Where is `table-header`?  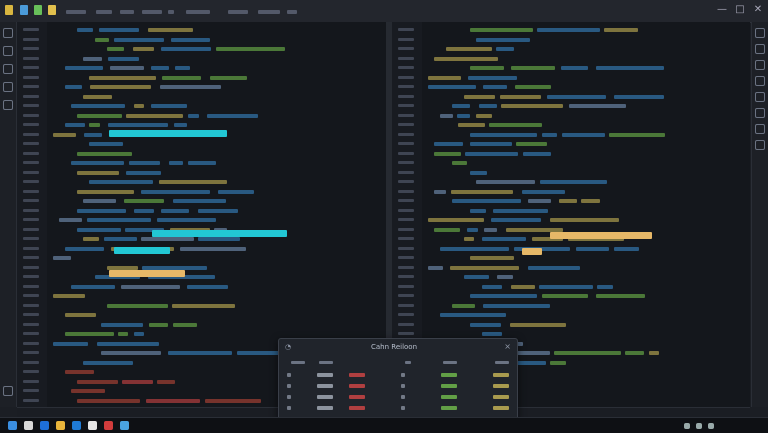
table-header is located at coordinates (408, 362).